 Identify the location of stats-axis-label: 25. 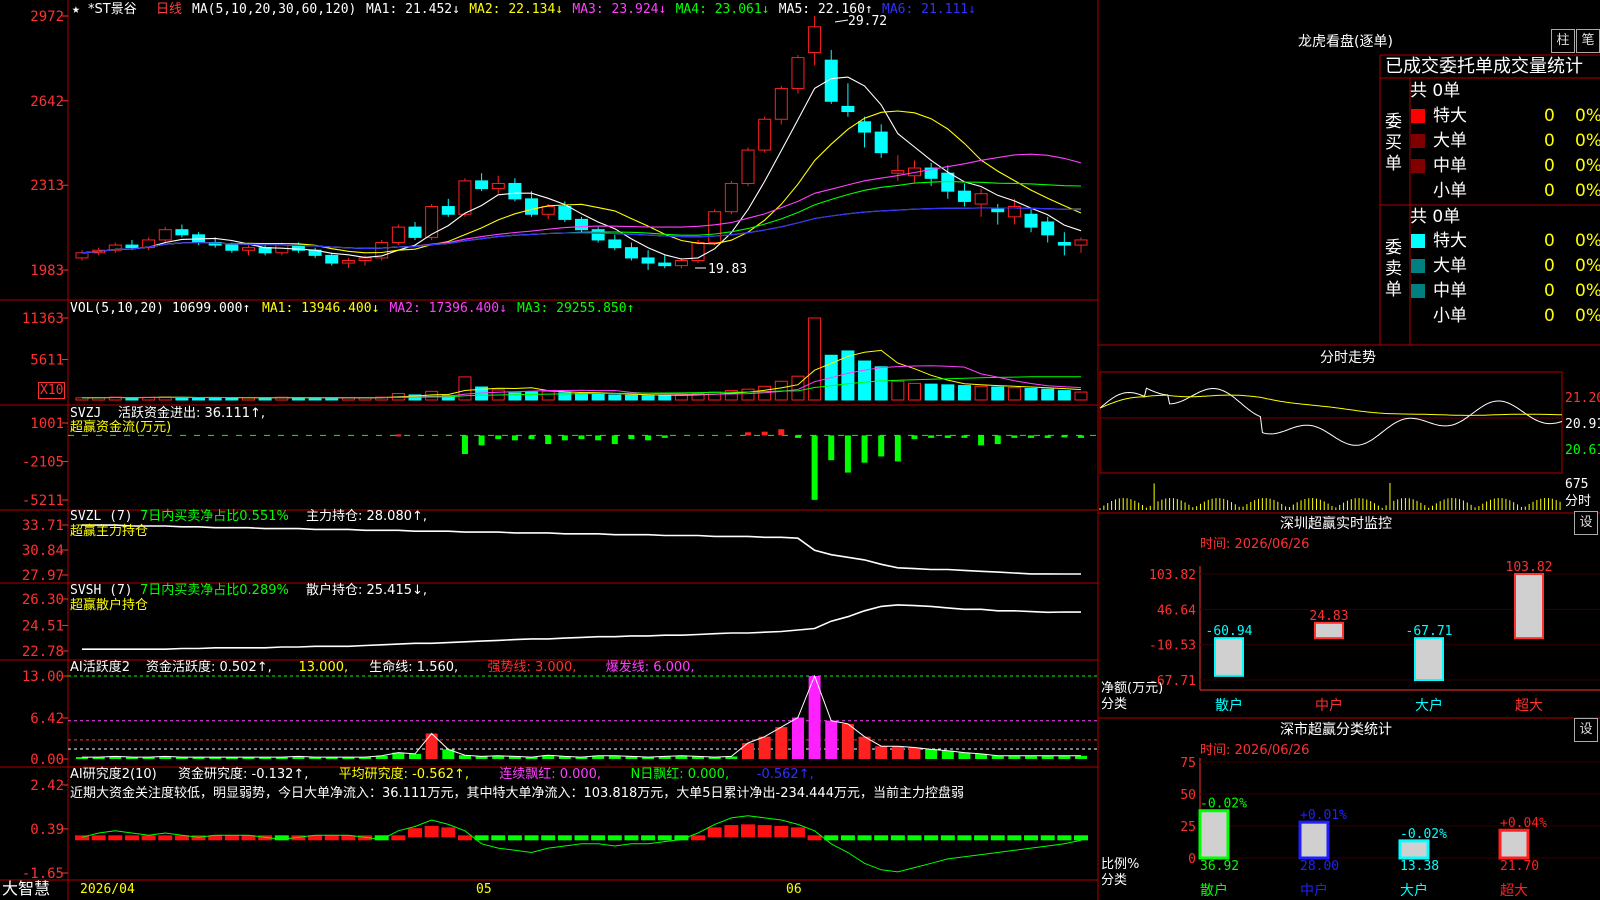
(1188, 827).